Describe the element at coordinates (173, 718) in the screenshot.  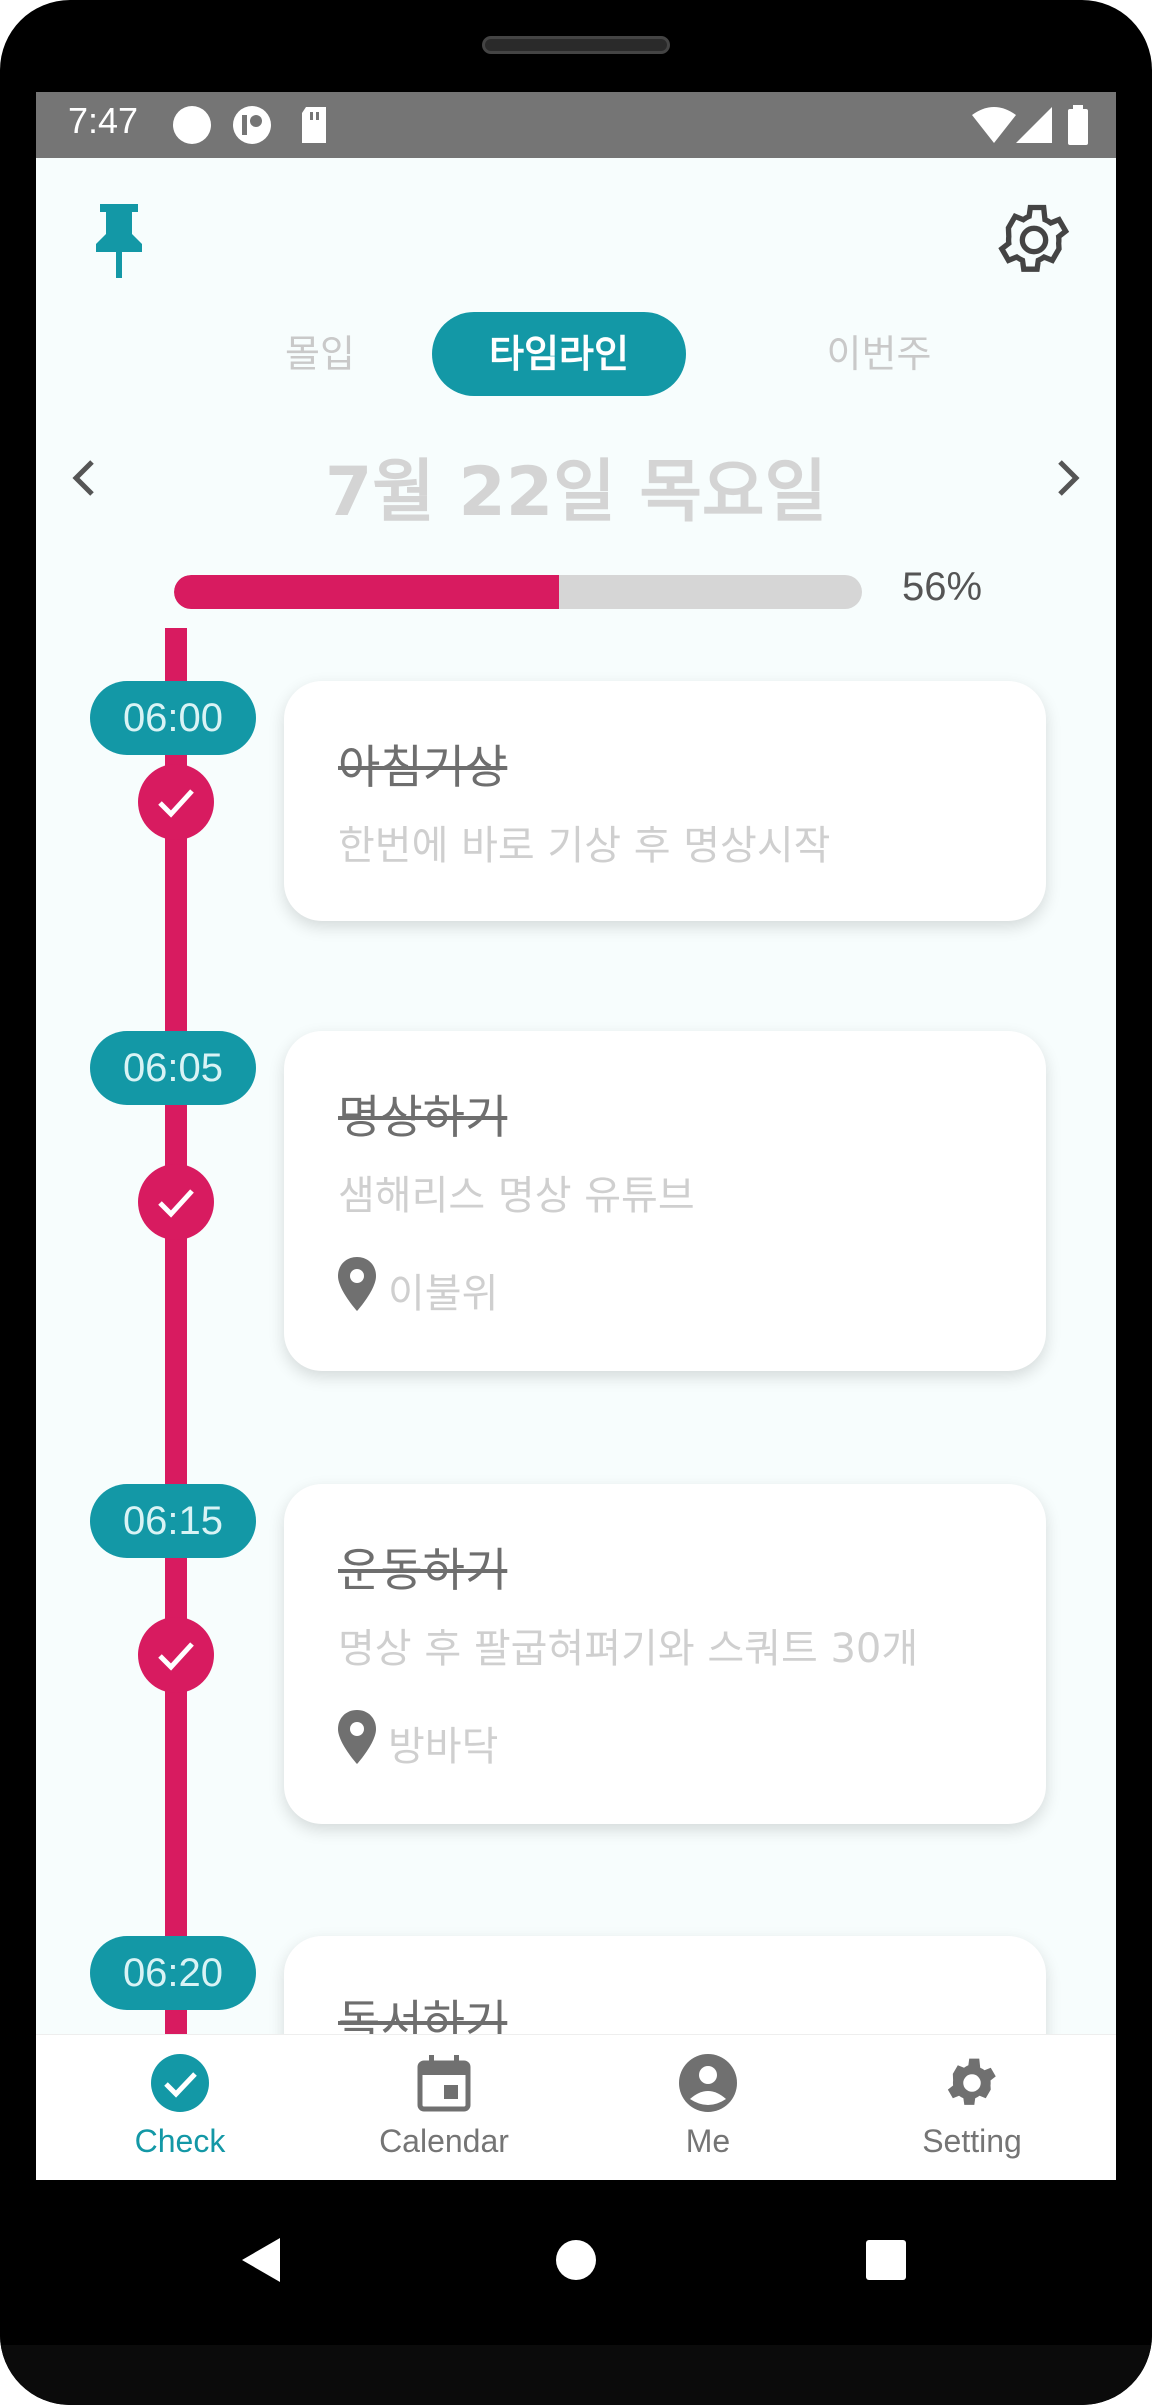
I see `time-pill: 06:00` at that location.